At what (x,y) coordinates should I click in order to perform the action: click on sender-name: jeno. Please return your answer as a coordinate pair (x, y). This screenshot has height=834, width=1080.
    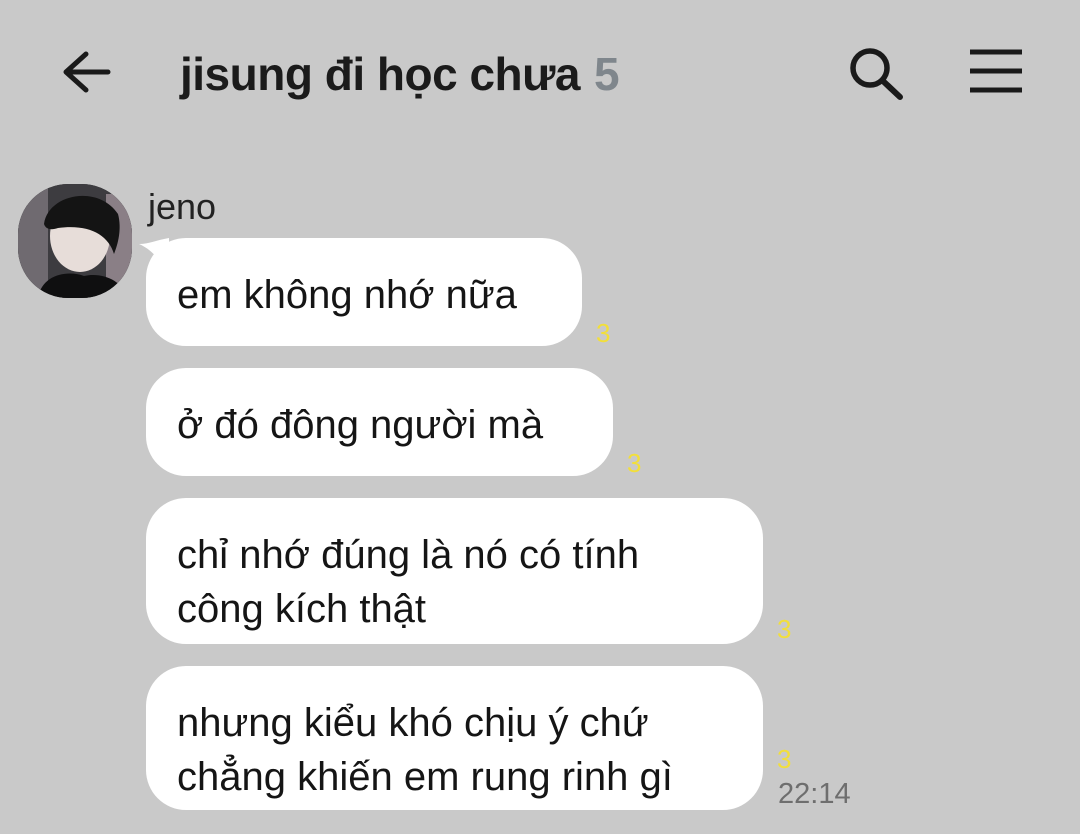
    Looking at the image, I should click on (182, 206).